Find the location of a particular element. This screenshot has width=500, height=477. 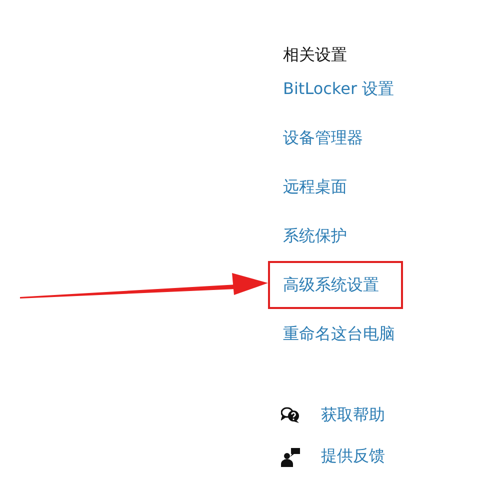

highlighted-settings-link: 高级系统设置 is located at coordinates (335, 284).